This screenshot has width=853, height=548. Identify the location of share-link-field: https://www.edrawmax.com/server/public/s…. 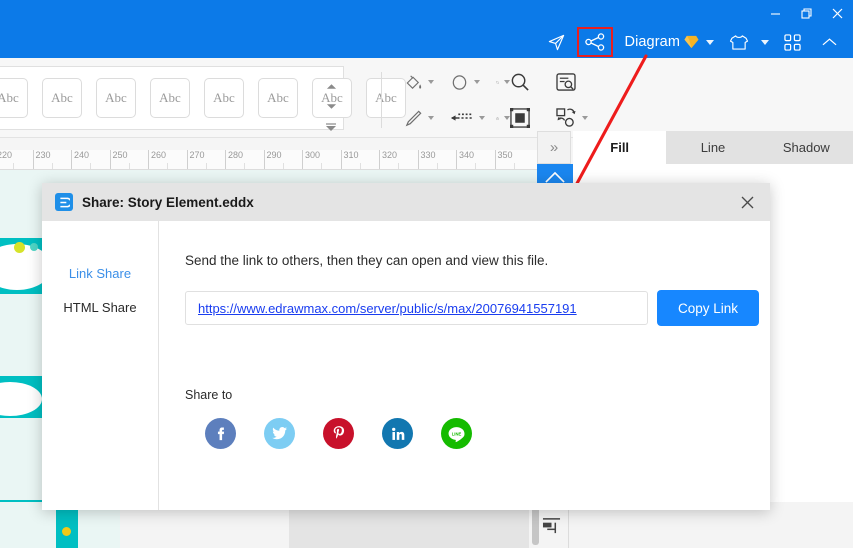
(416, 308).